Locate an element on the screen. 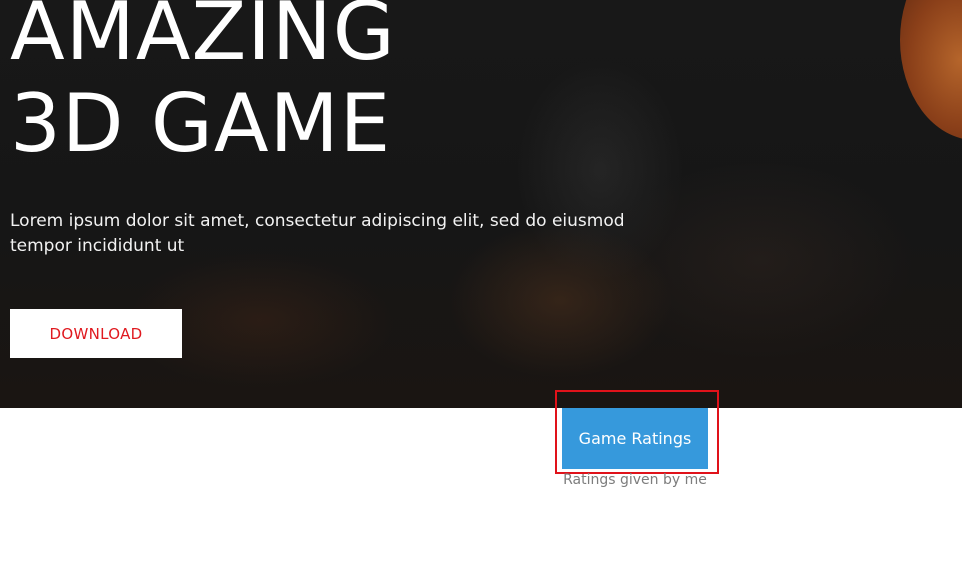 The width and height of the screenshot is (962, 575). game-ratings-button: Game Ratings is located at coordinates (635, 438).